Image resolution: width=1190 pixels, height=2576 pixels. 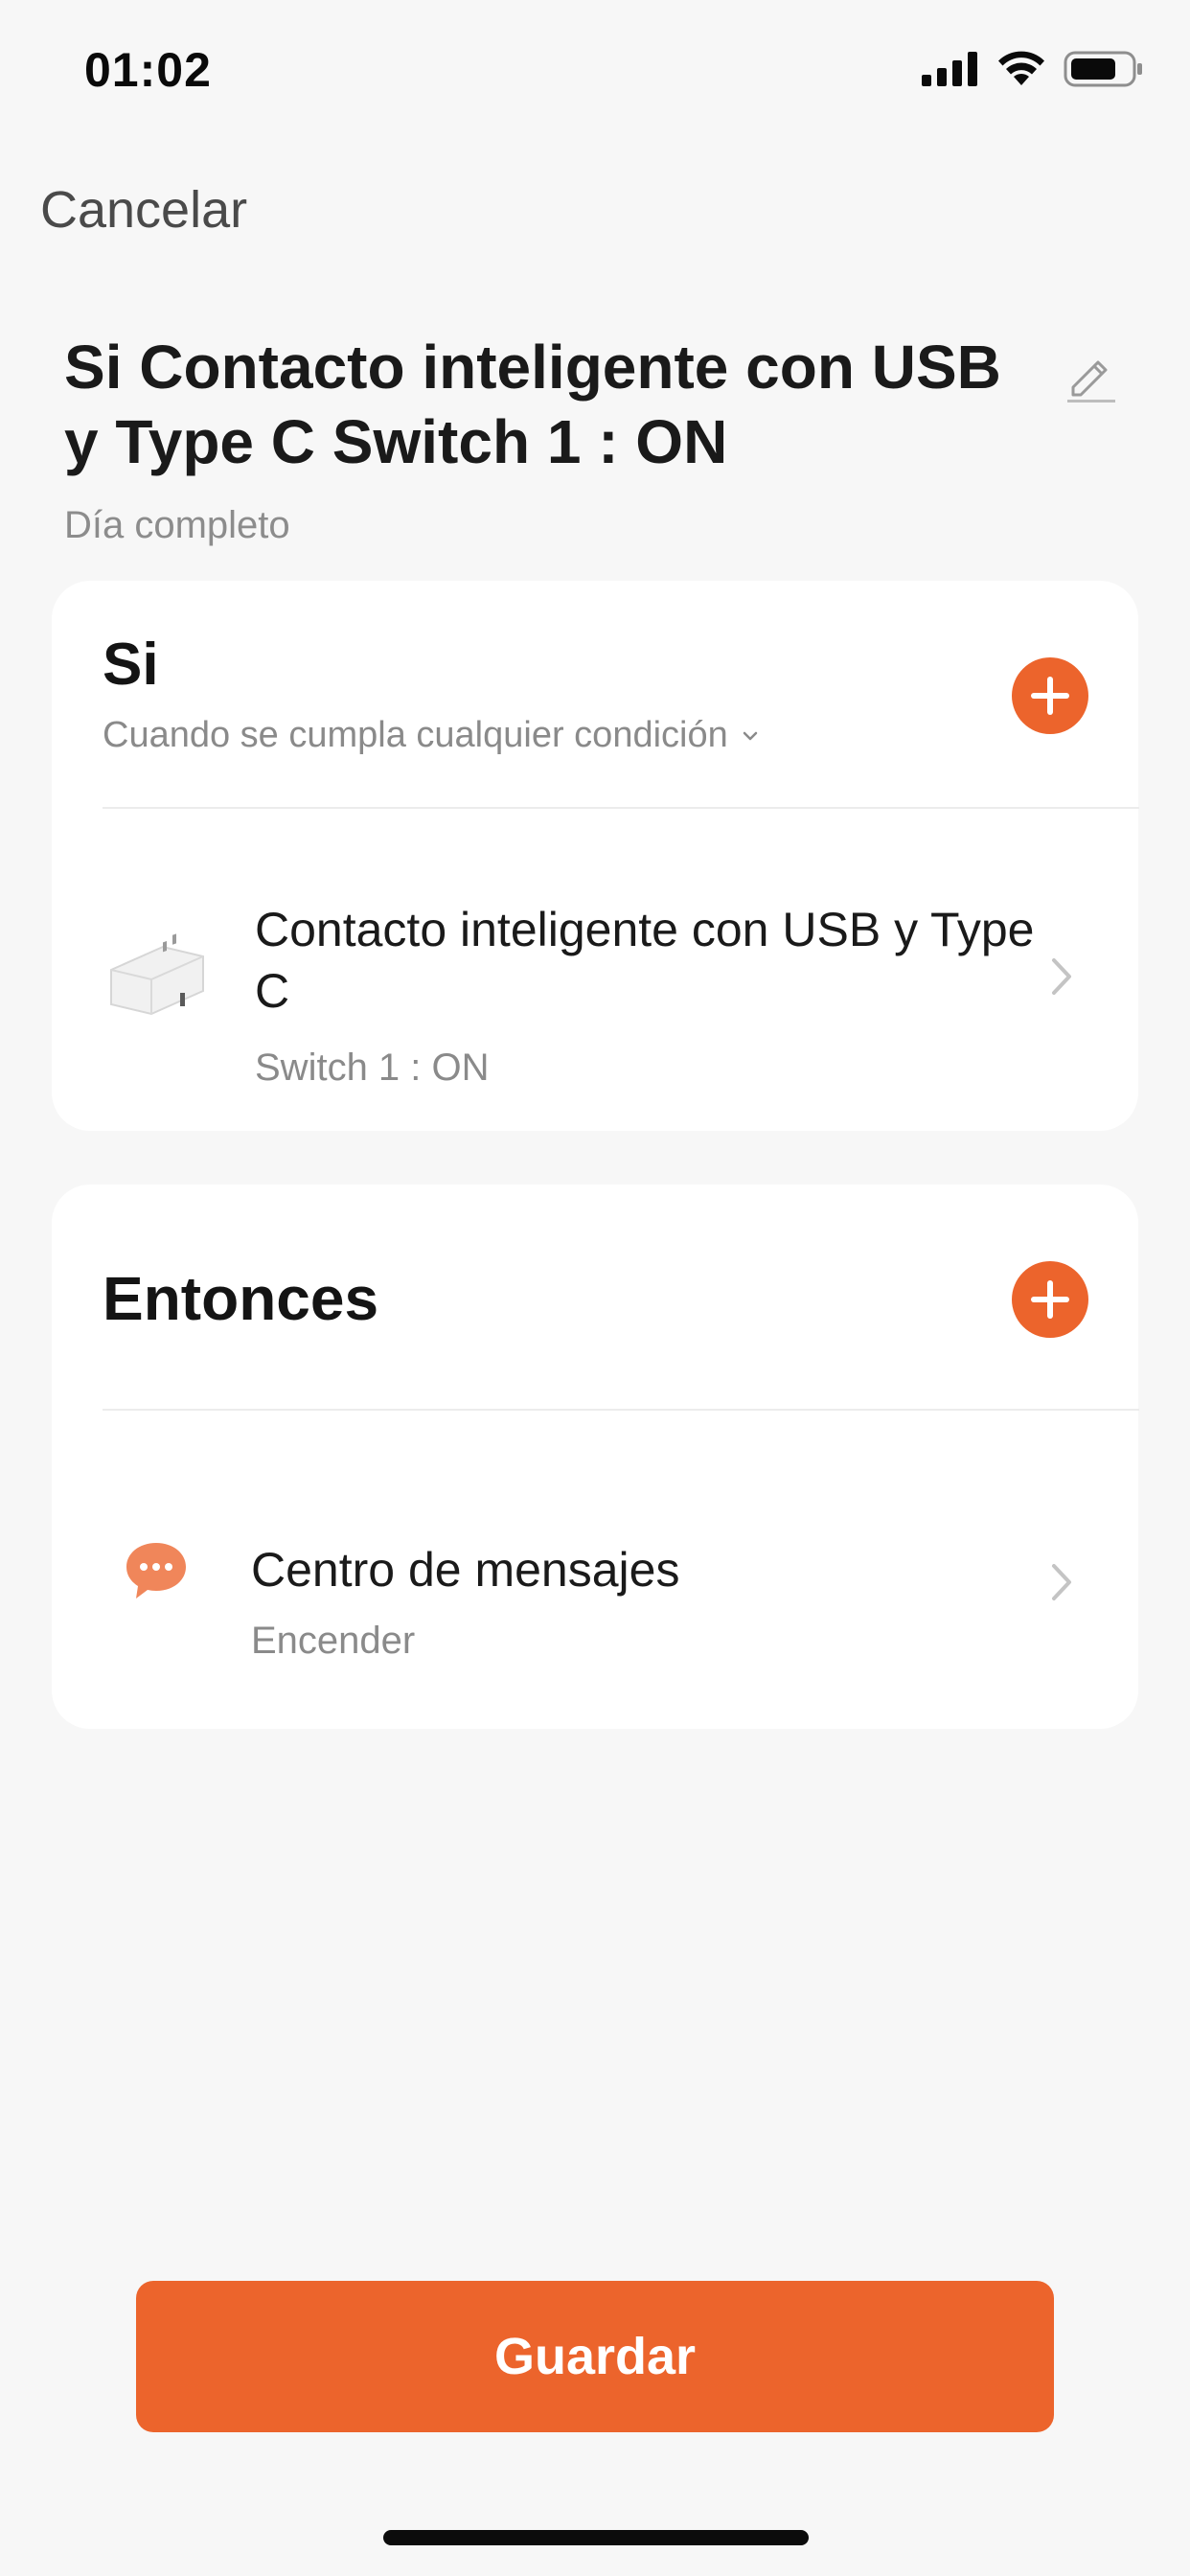 What do you see at coordinates (1091, 375) in the screenshot?
I see `pencil-icon` at bounding box center [1091, 375].